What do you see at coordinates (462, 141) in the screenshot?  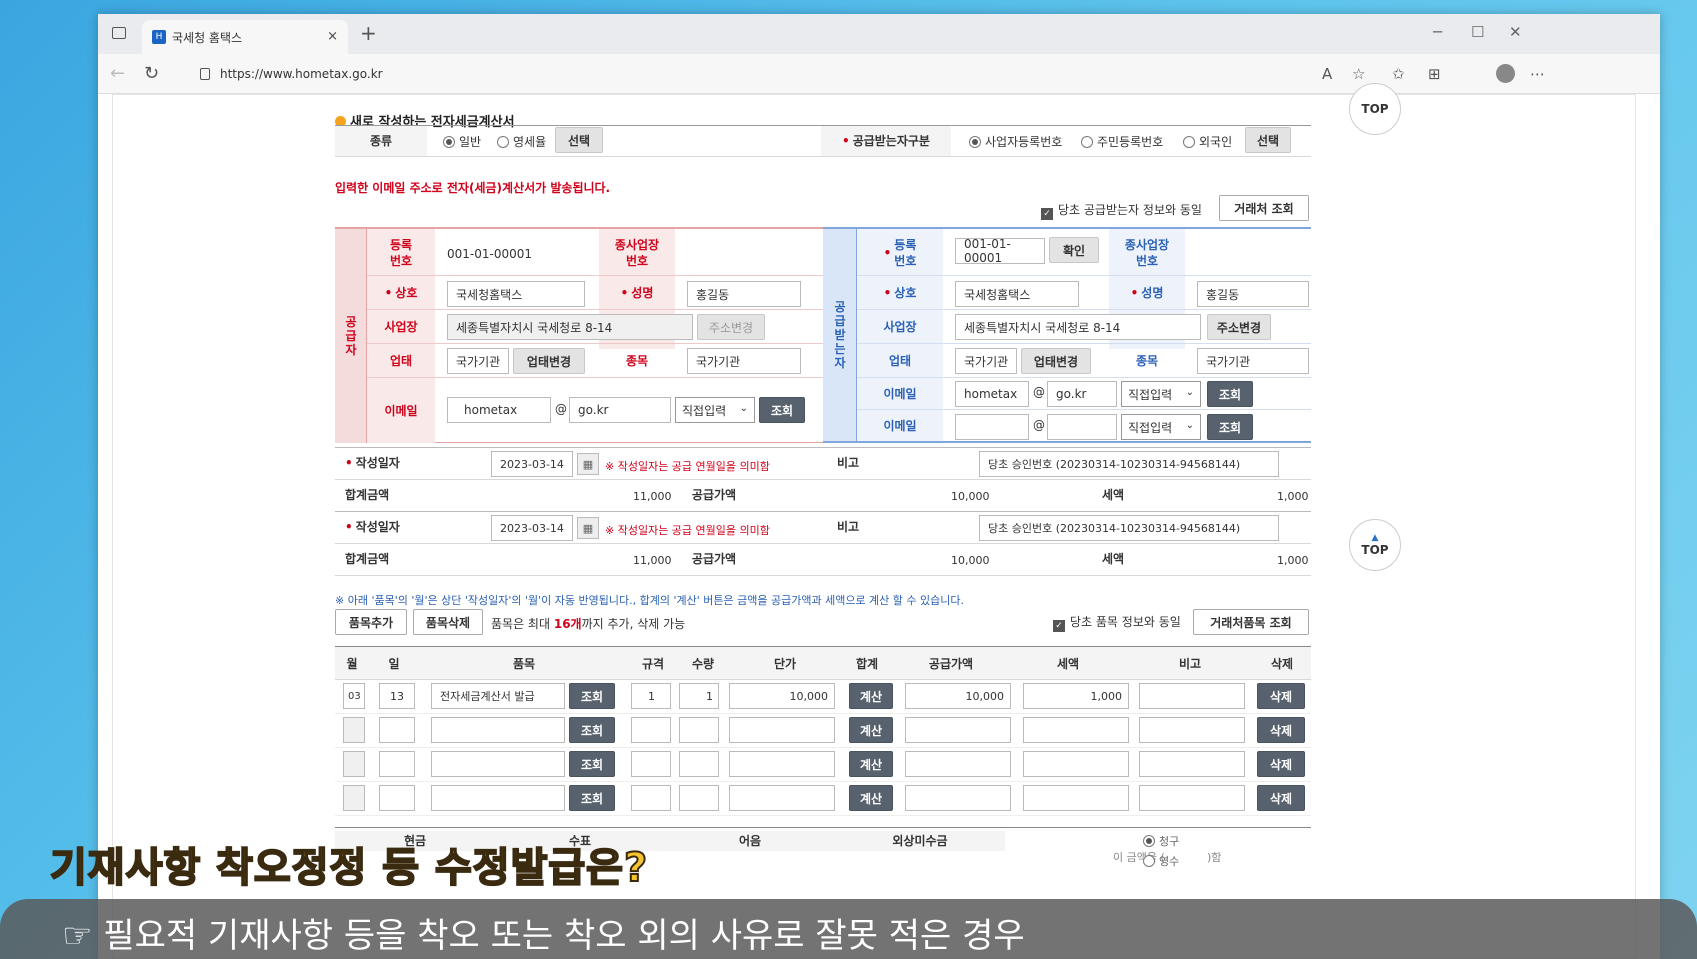 I see `kind-general-radio: 일반` at bounding box center [462, 141].